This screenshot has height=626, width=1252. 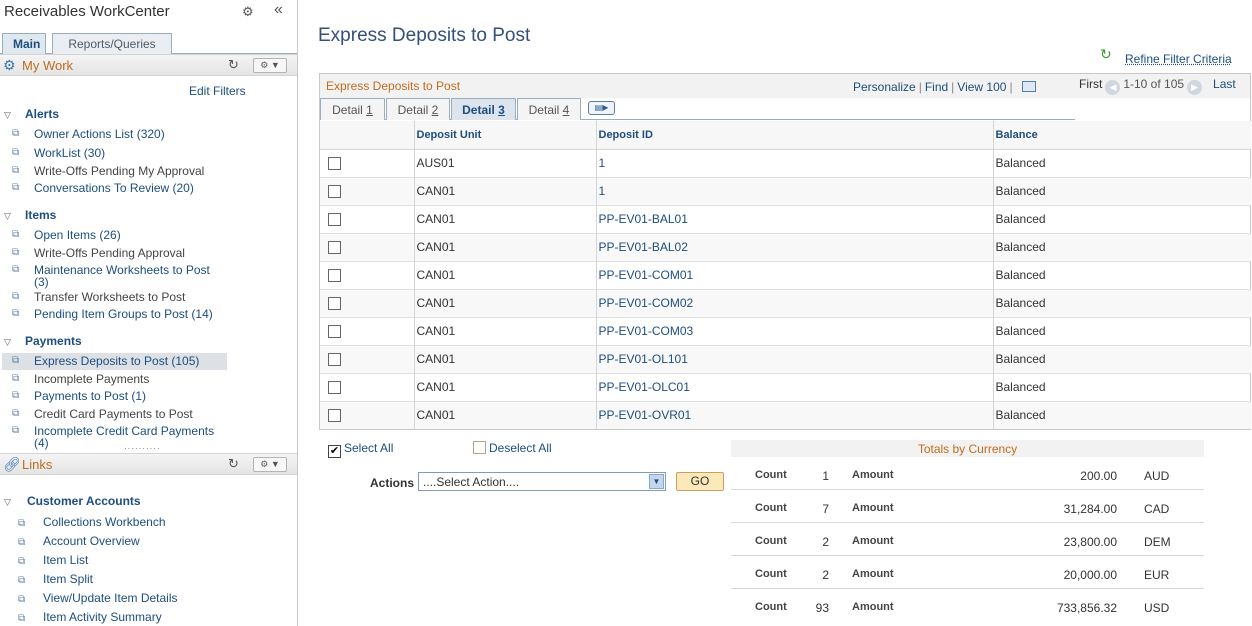 What do you see at coordinates (794, 358) in the screenshot?
I see `deposit-id-link: PP-EV01-OL101` at bounding box center [794, 358].